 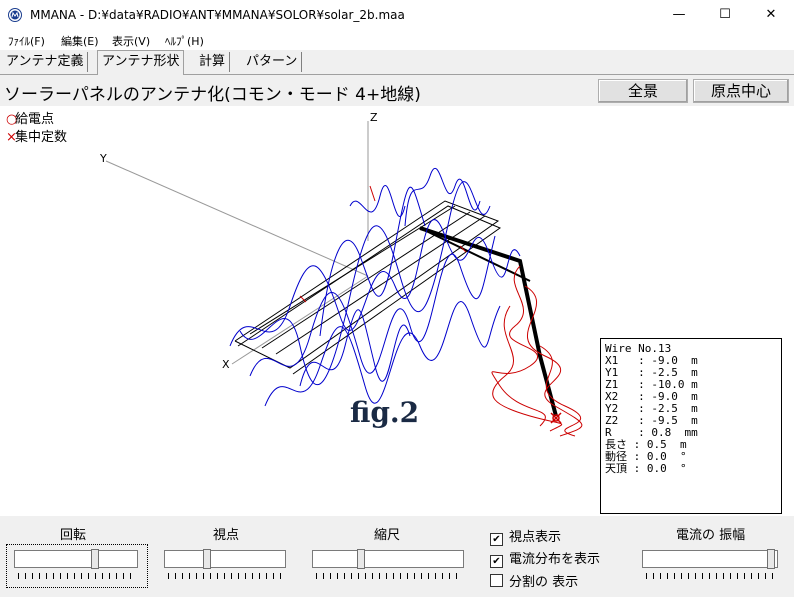 What do you see at coordinates (141, 62) in the screenshot?
I see `tab-antenna-geometry: アンテナ形状` at bounding box center [141, 62].